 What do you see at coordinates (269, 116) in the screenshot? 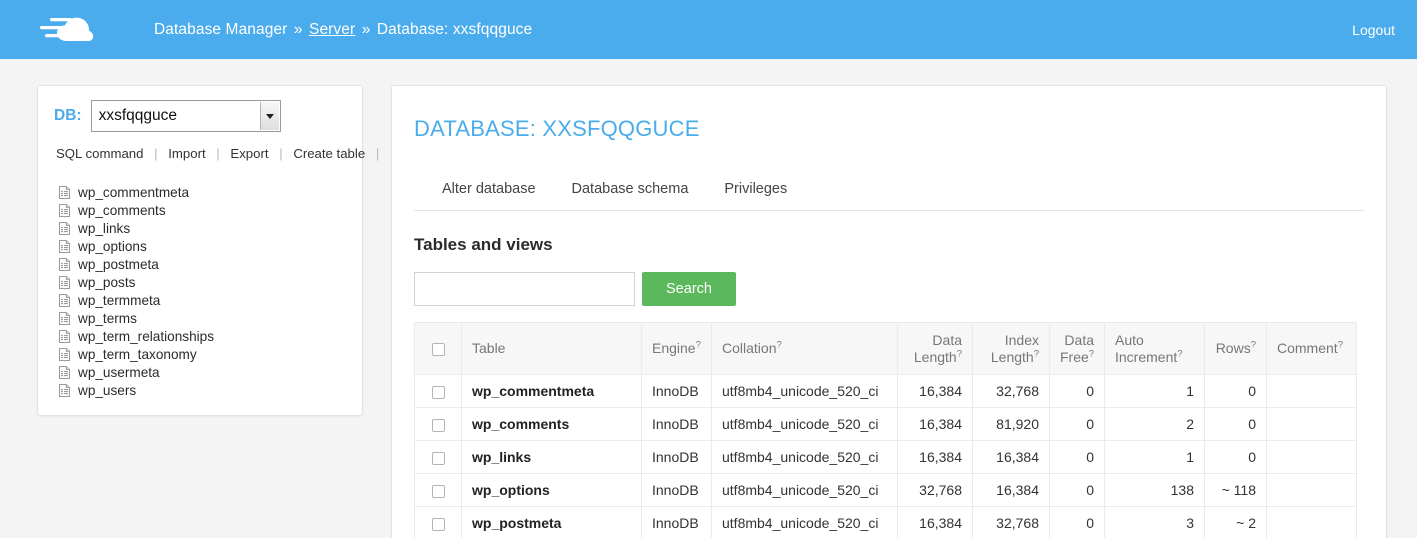
I see `chevron-down-icon` at bounding box center [269, 116].